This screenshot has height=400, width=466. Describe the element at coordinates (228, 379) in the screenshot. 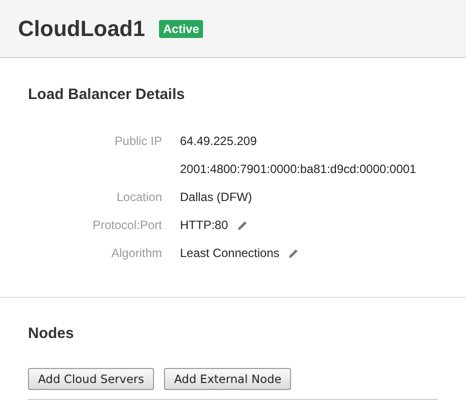

I see `add-button: Add External Node` at that location.